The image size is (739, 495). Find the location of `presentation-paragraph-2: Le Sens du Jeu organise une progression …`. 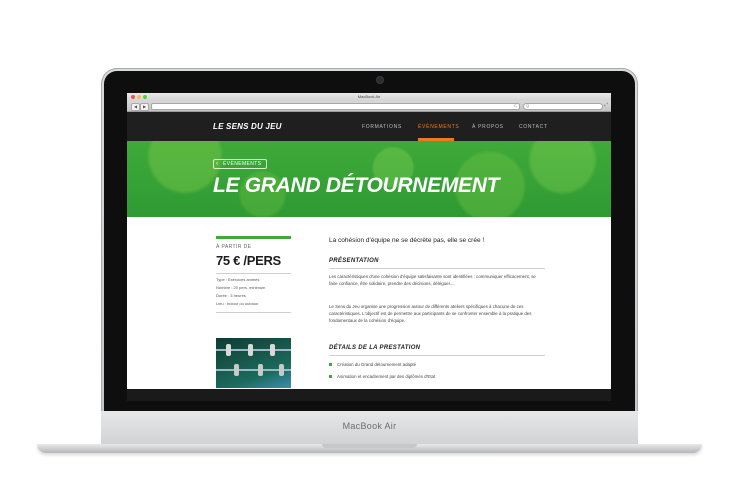

presentation-paragraph-2: Le Sens du Jeu organise une progression … is located at coordinates (430, 313).